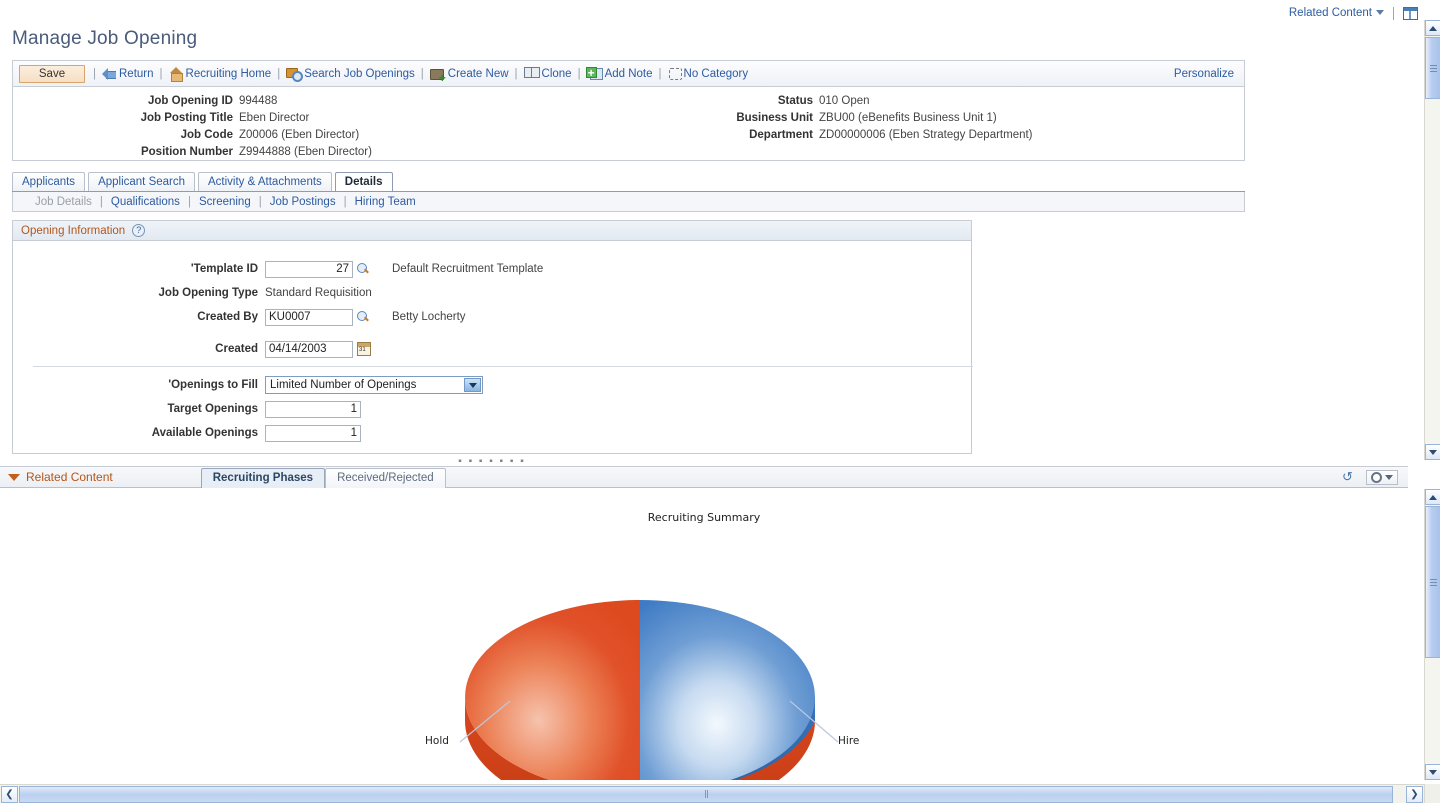 The height and width of the screenshot is (803, 1440). Describe the element at coordinates (105, 38) in the screenshot. I see `page-title: Manage Job Opening` at that location.